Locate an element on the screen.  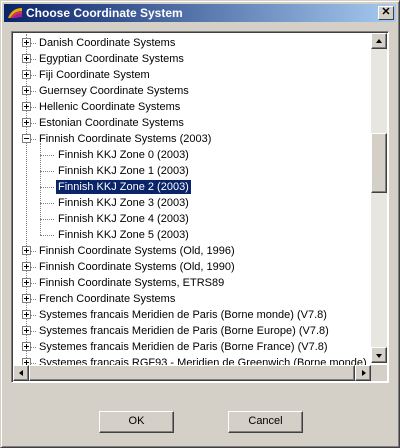
close-button: ✕ is located at coordinates (386, 13).